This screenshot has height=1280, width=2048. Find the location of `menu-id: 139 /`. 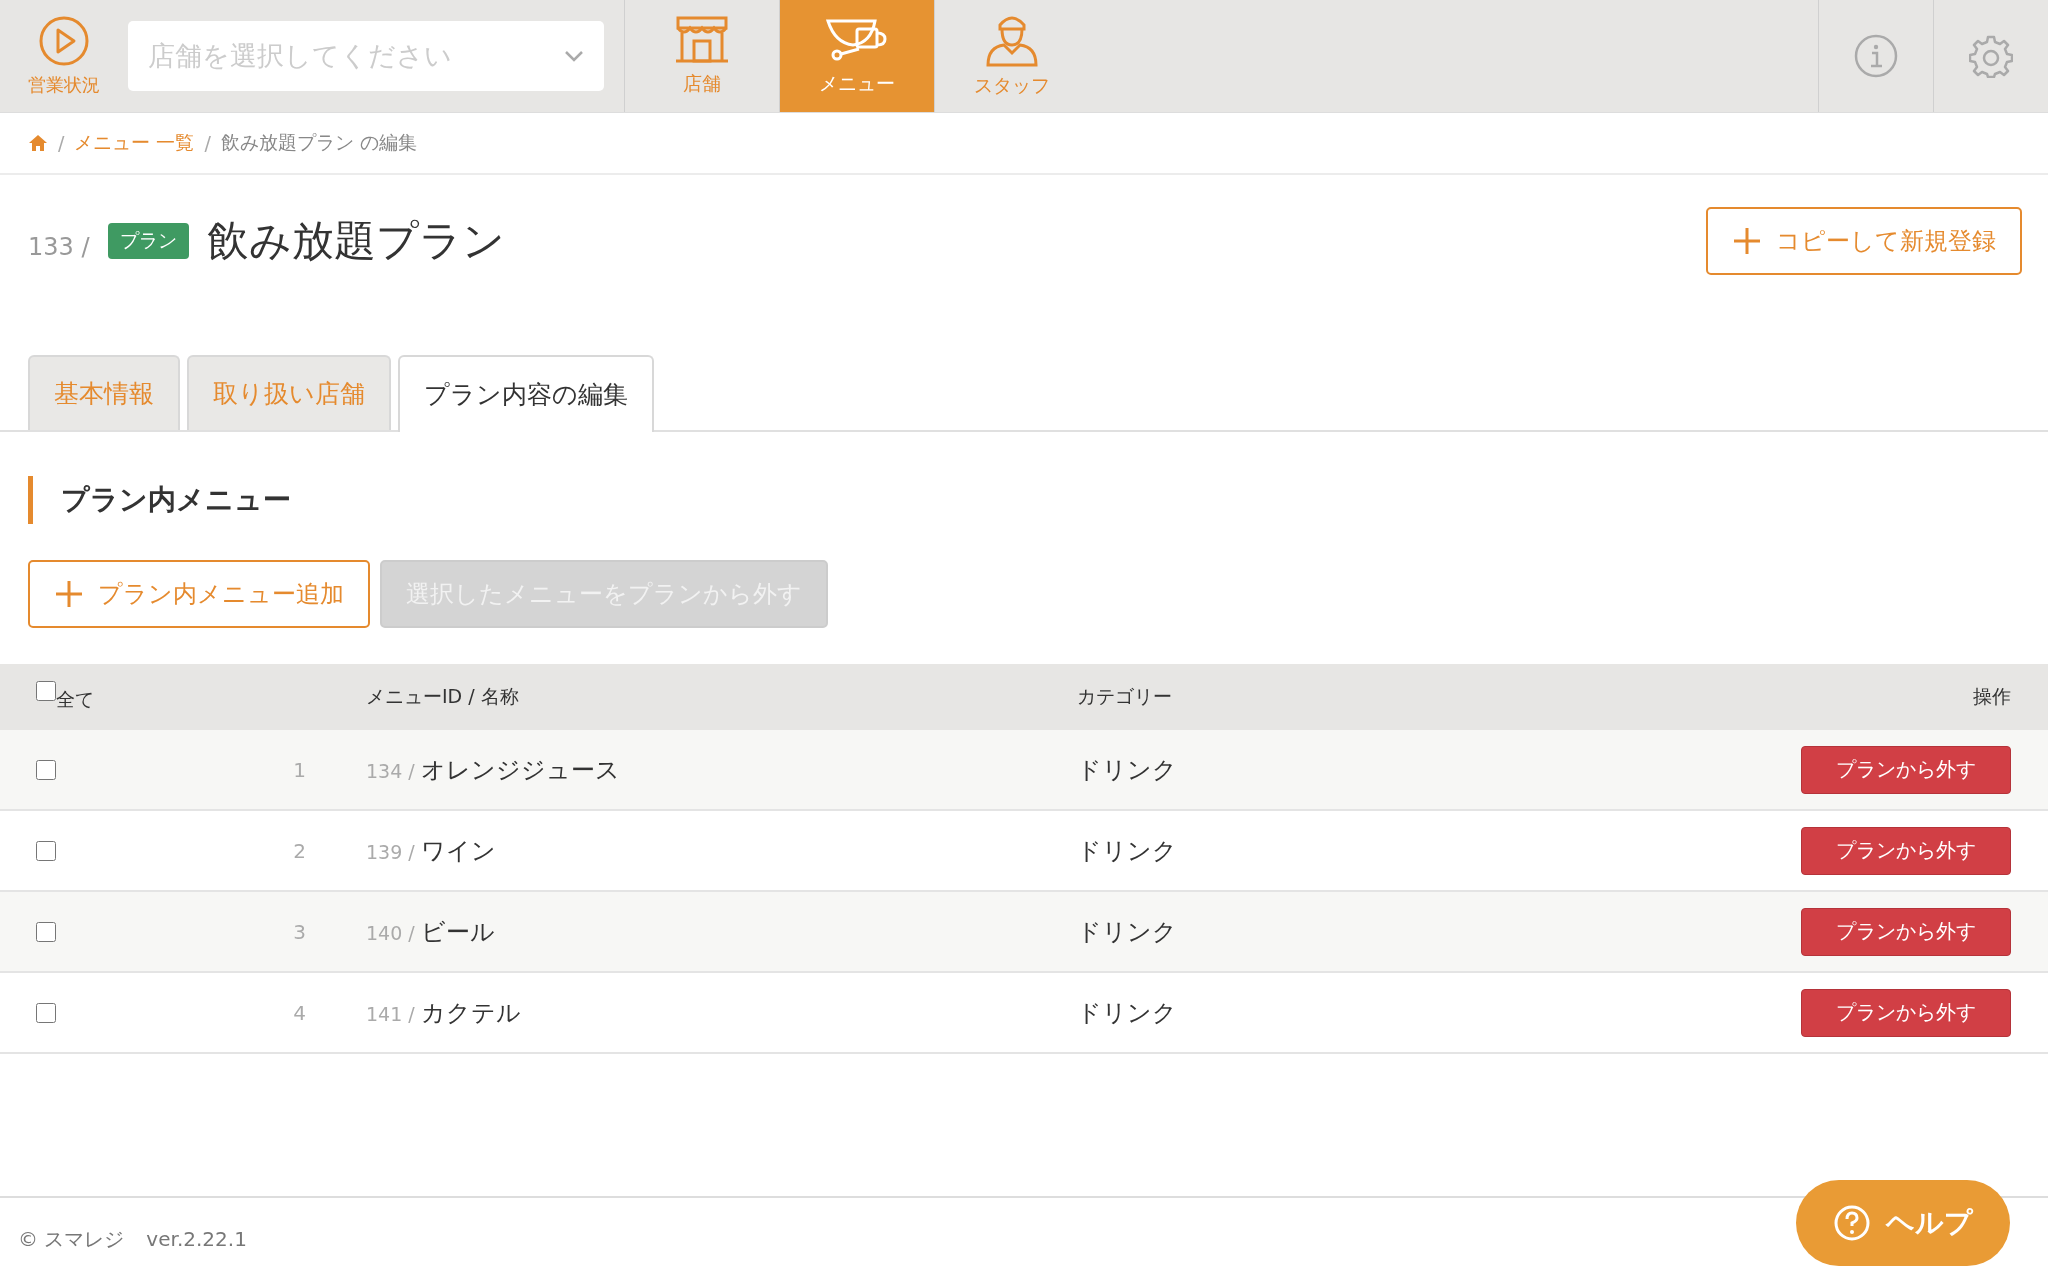

menu-id: 139 / is located at coordinates (390, 851).